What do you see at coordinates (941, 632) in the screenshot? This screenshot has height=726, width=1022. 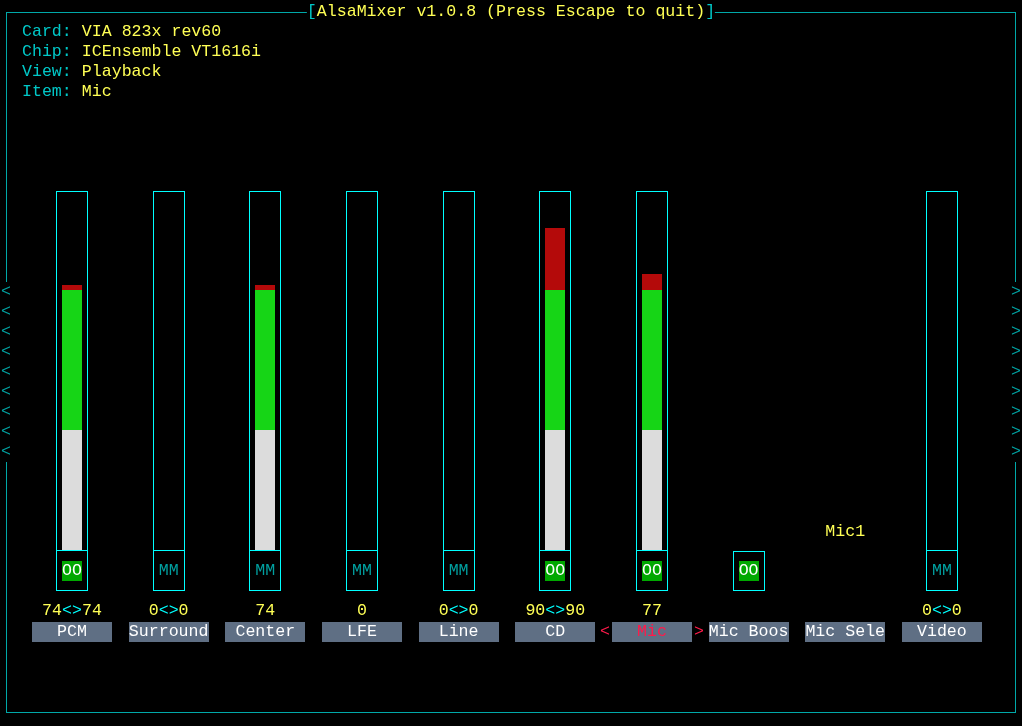 I see `channel-label: Video` at bounding box center [941, 632].